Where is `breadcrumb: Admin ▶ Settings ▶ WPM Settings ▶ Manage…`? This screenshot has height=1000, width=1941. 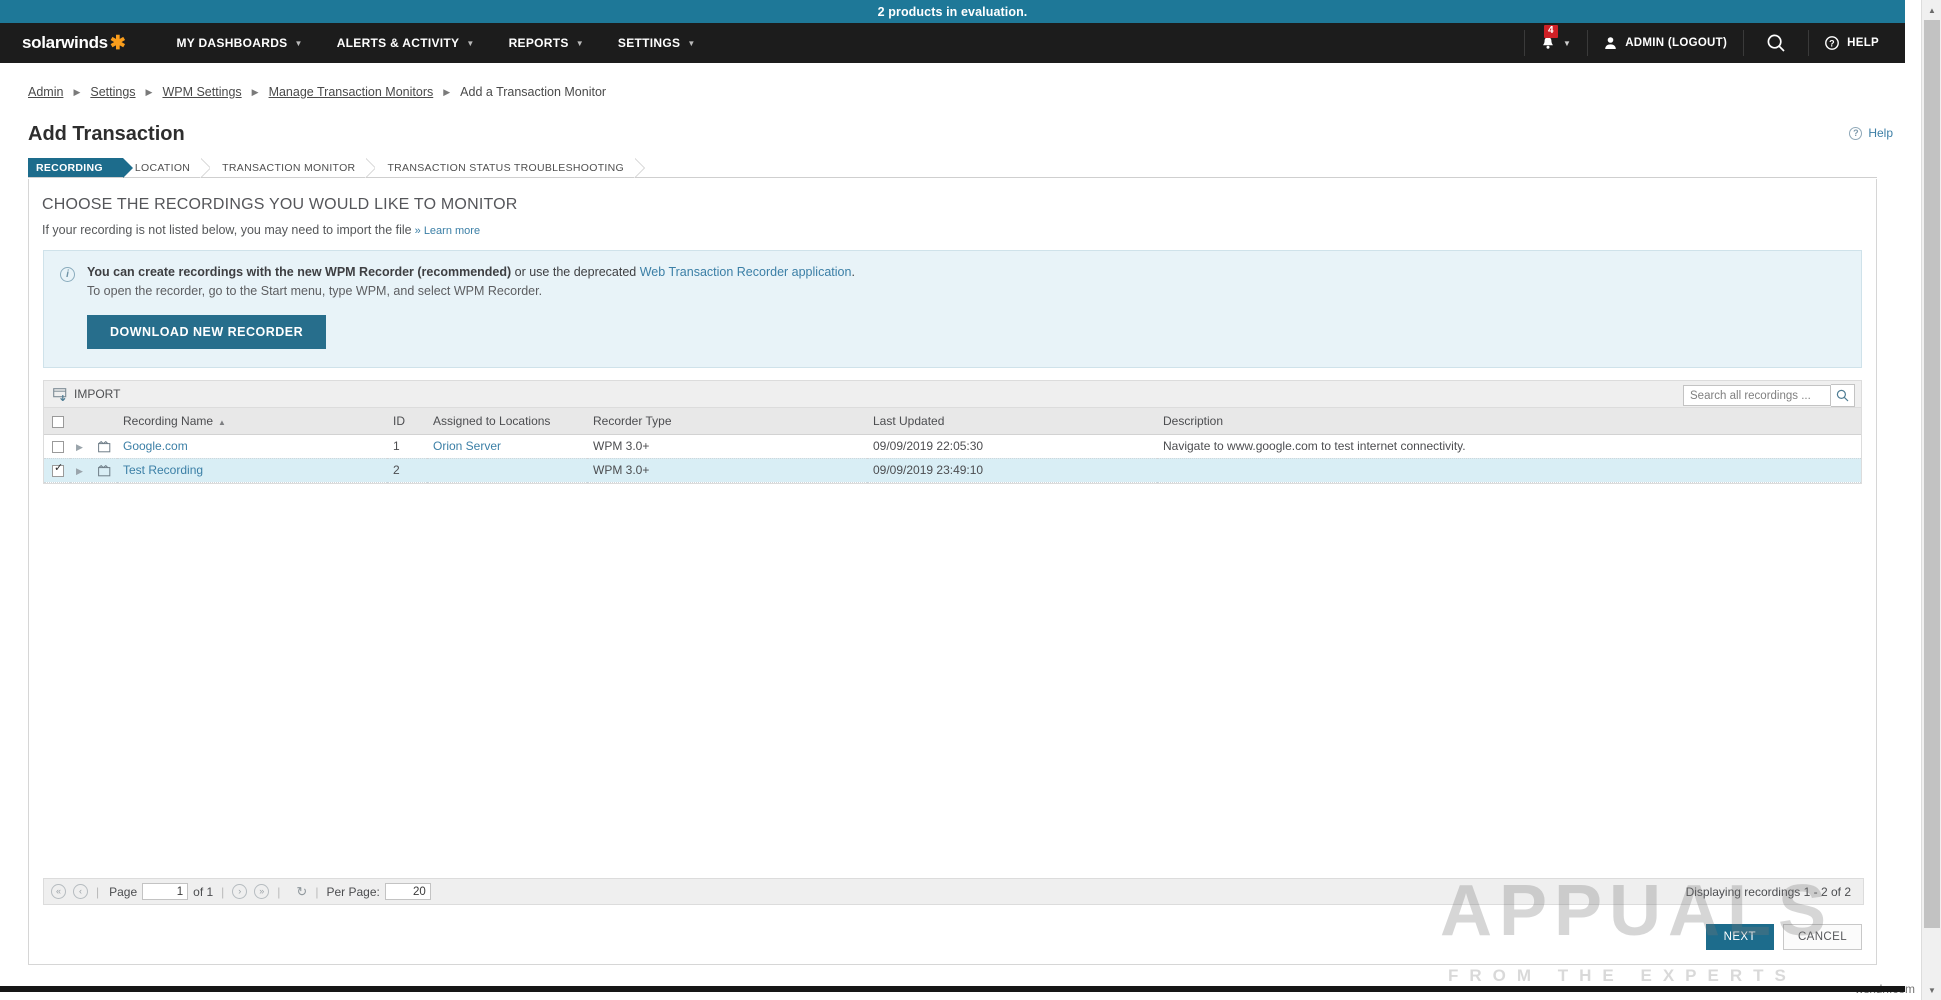
breadcrumb: Admin ▶ Settings ▶ WPM Settings ▶ Manage… is located at coordinates (317, 92).